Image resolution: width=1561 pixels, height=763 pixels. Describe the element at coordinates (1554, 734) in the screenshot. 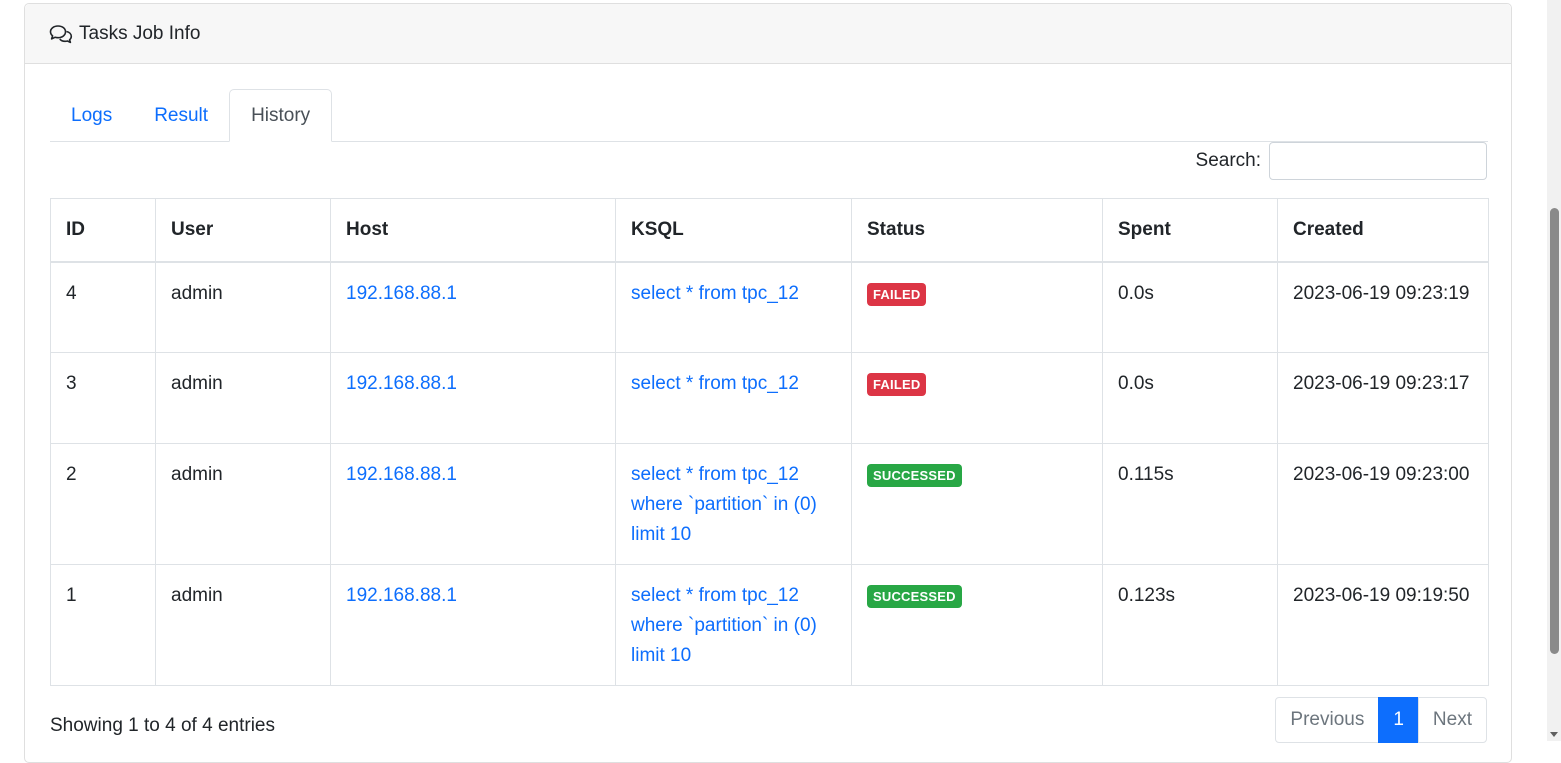

I see `scroll-down-arrow-icon` at that location.